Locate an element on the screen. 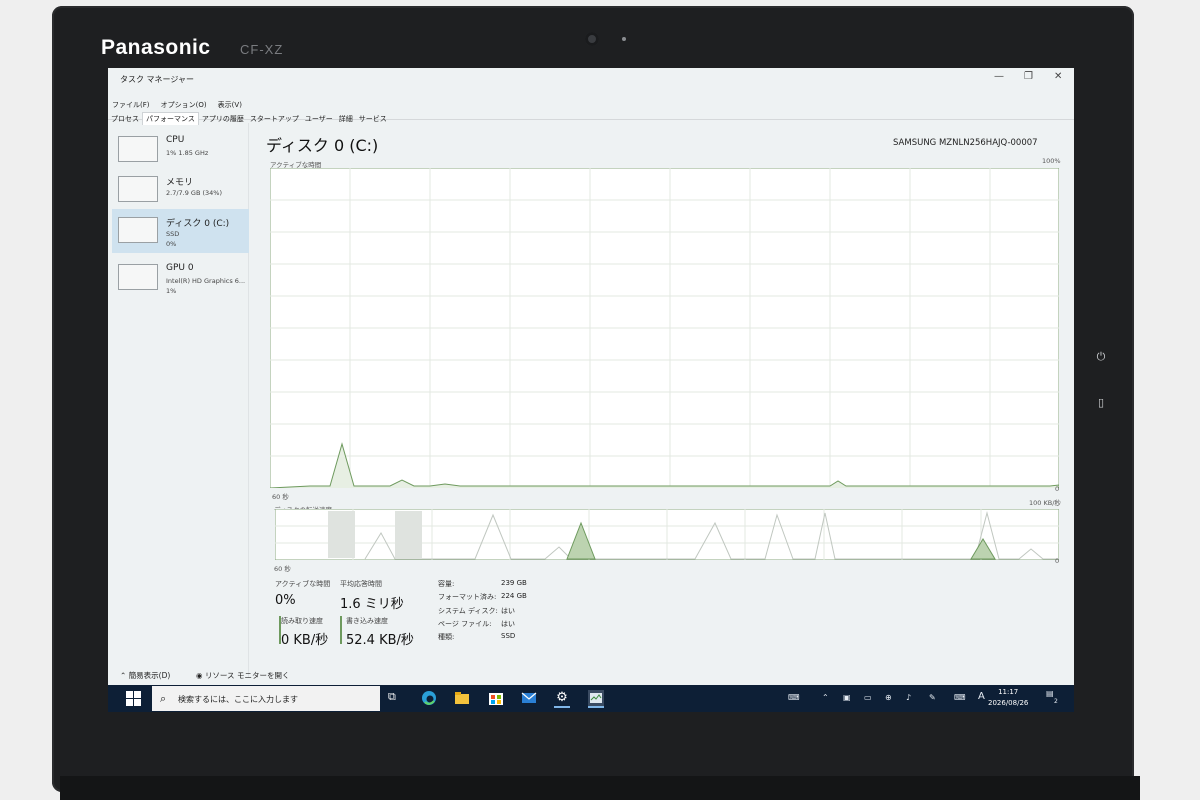 The image size is (1200, 800). graph2-max: 100 KB/秒 is located at coordinates (1045, 503).